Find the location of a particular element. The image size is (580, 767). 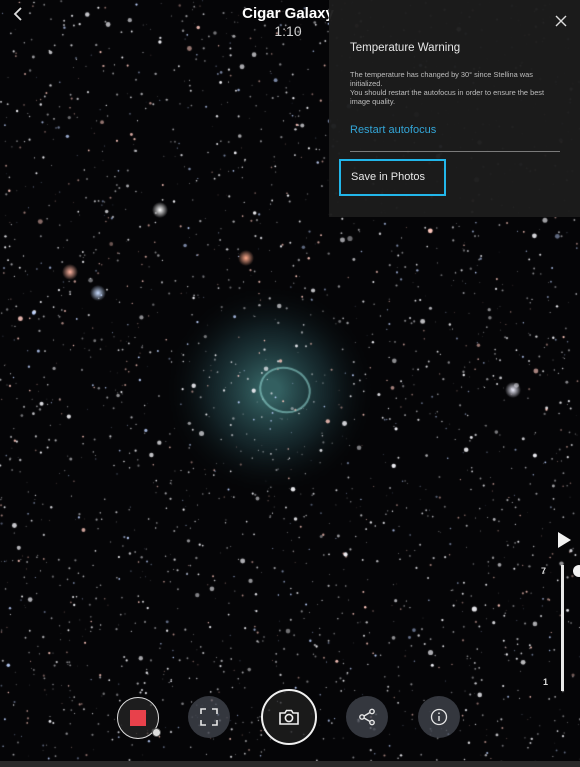

record-status-dot is located at coordinates (156, 732).